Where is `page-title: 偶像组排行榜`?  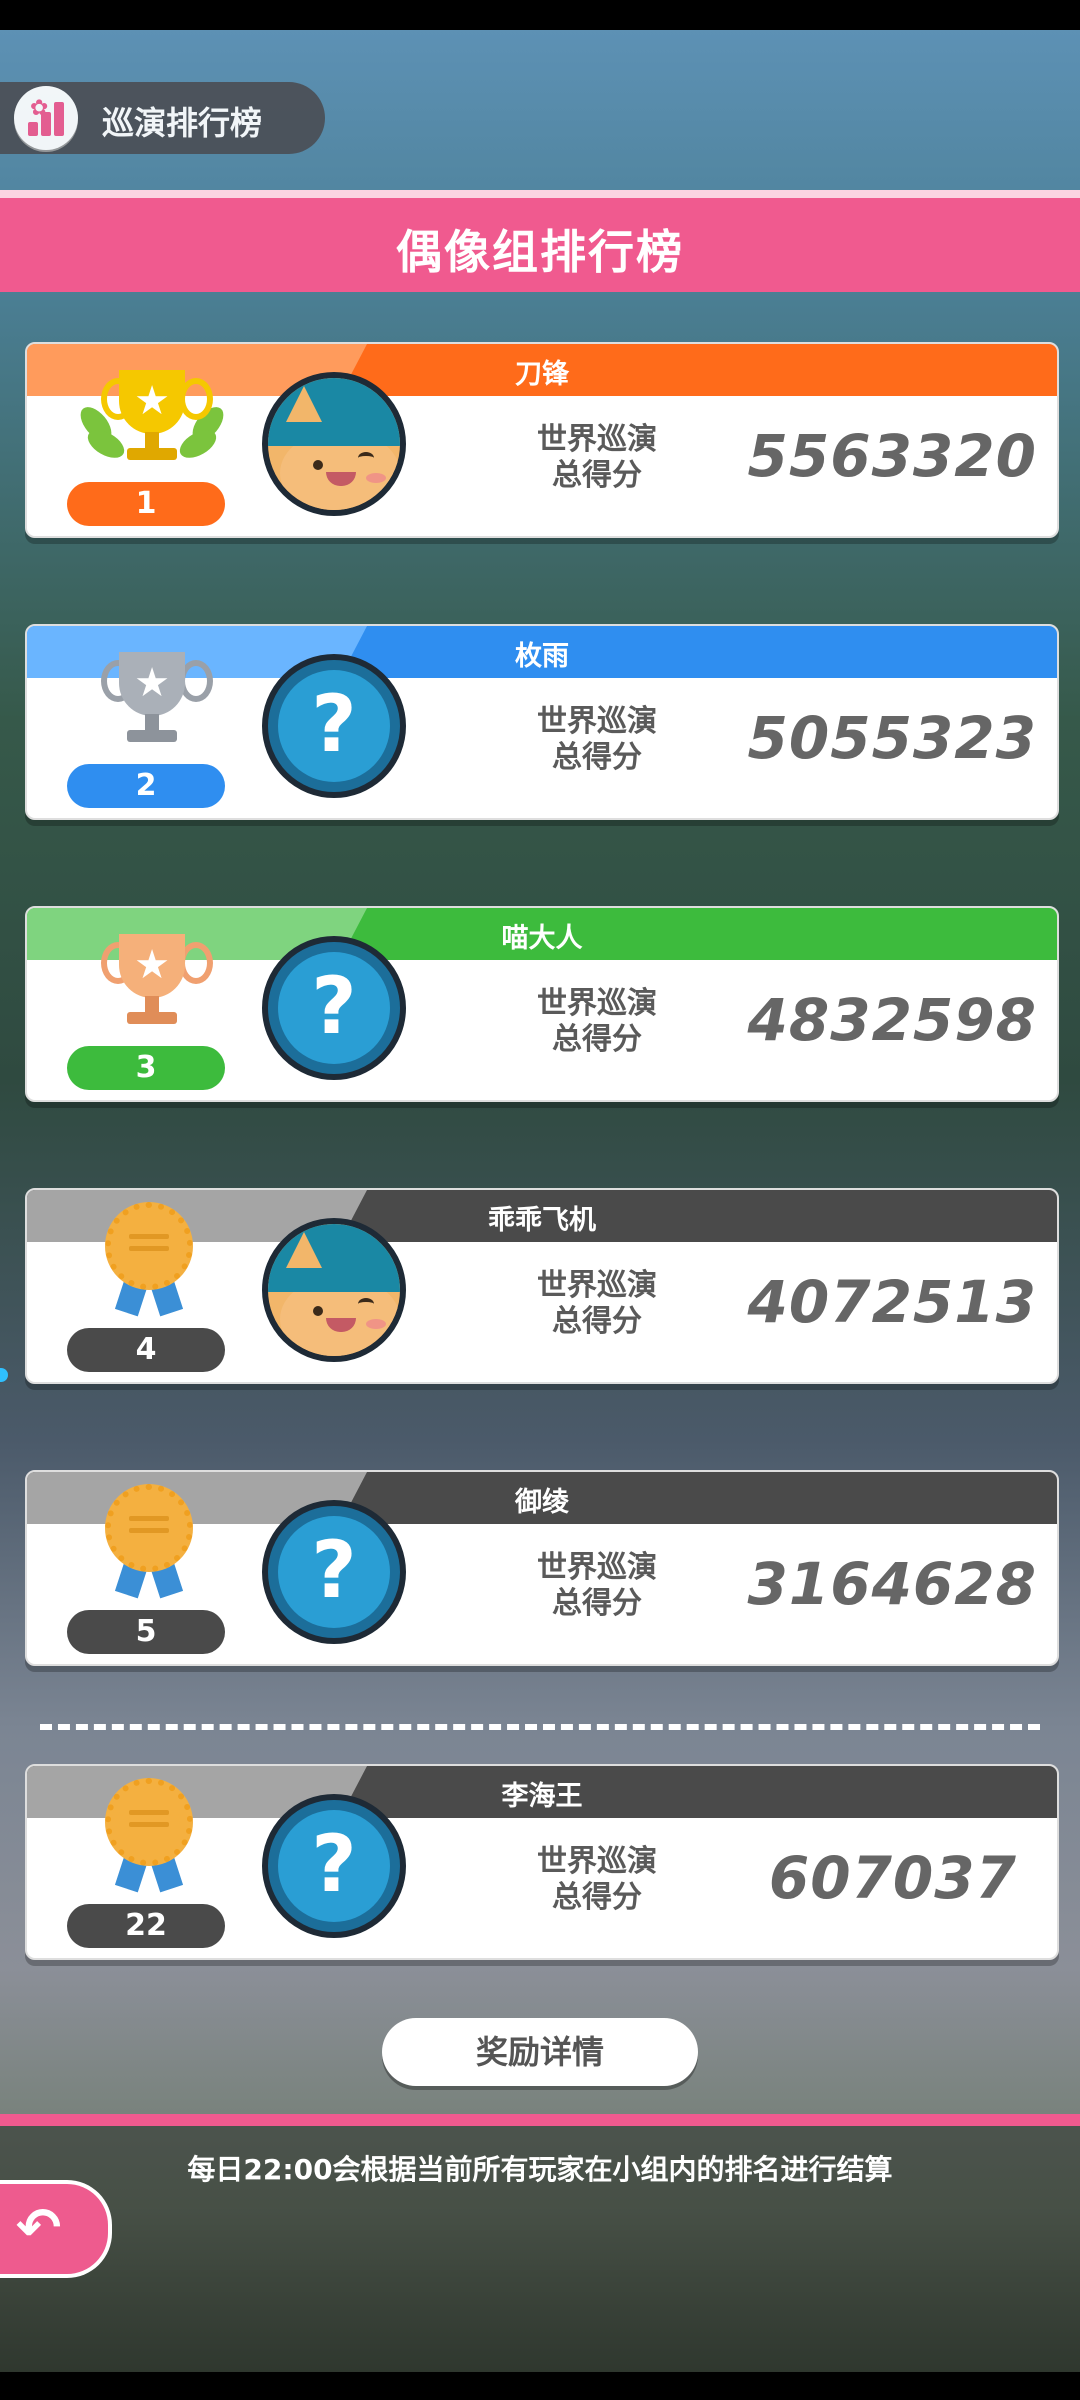 page-title: 偶像组排行榜 is located at coordinates (540, 252).